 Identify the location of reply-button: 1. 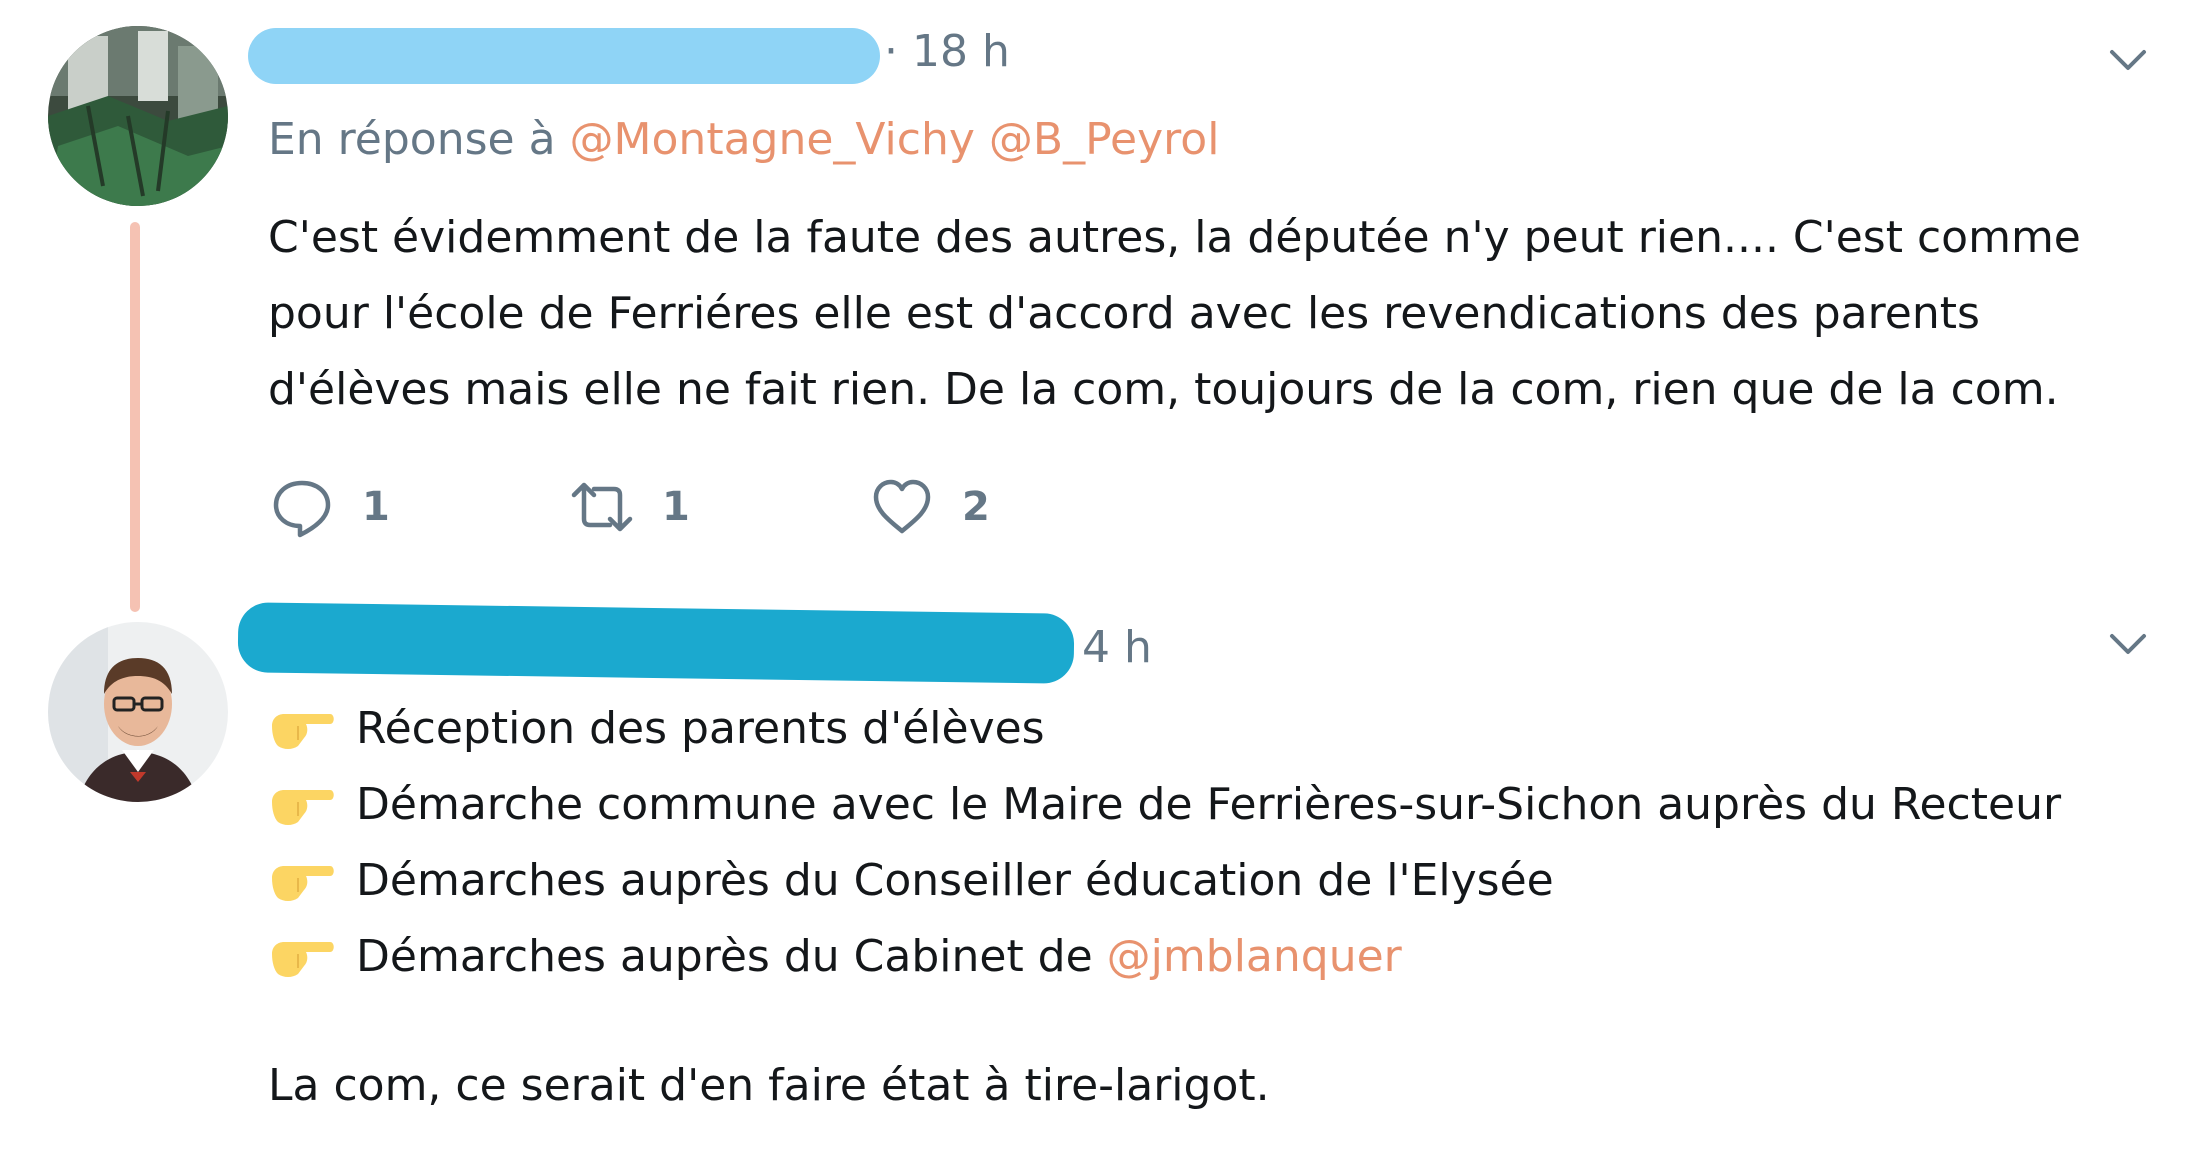
(330, 507).